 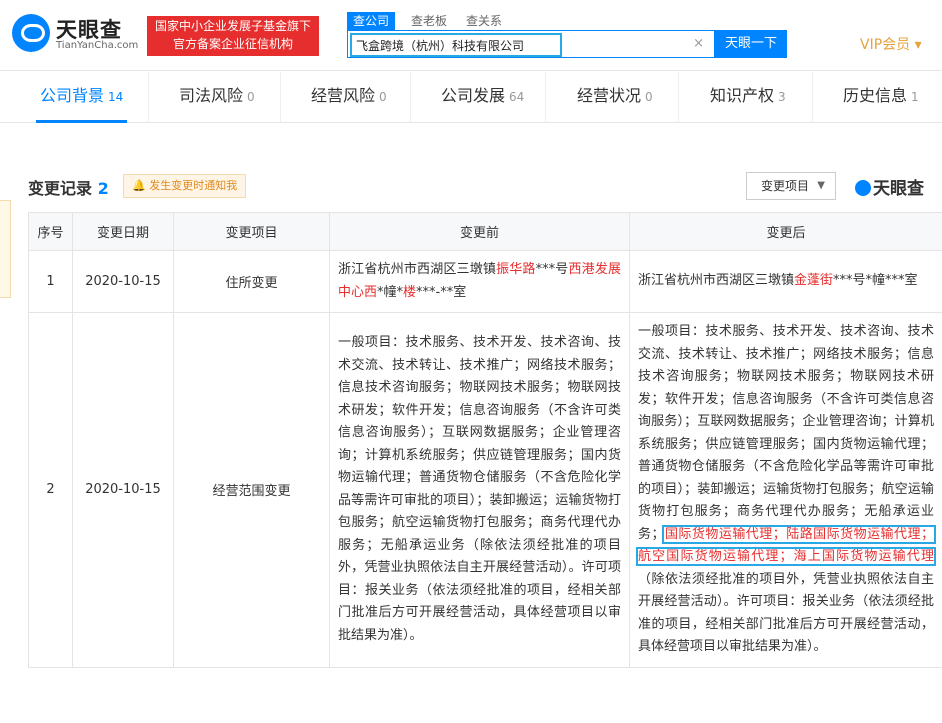 What do you see at coordinates (123, 231) in the screenshot?
I see `col-header-date: 变更日期` at bounding box center [123, 231].